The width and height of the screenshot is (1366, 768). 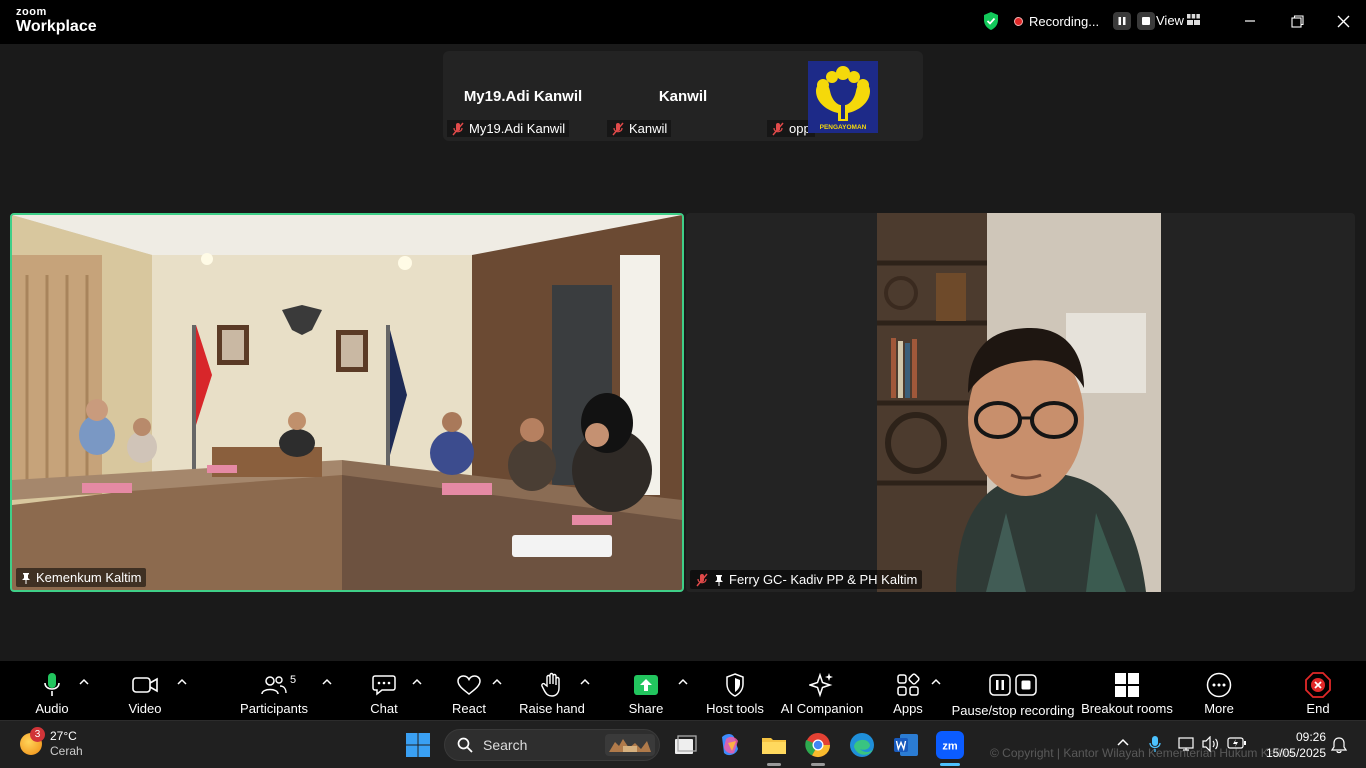 What do you see at coordinates (26, 578) in the screenshot?
I see `pin-icon` at bounding box center [26, 578].